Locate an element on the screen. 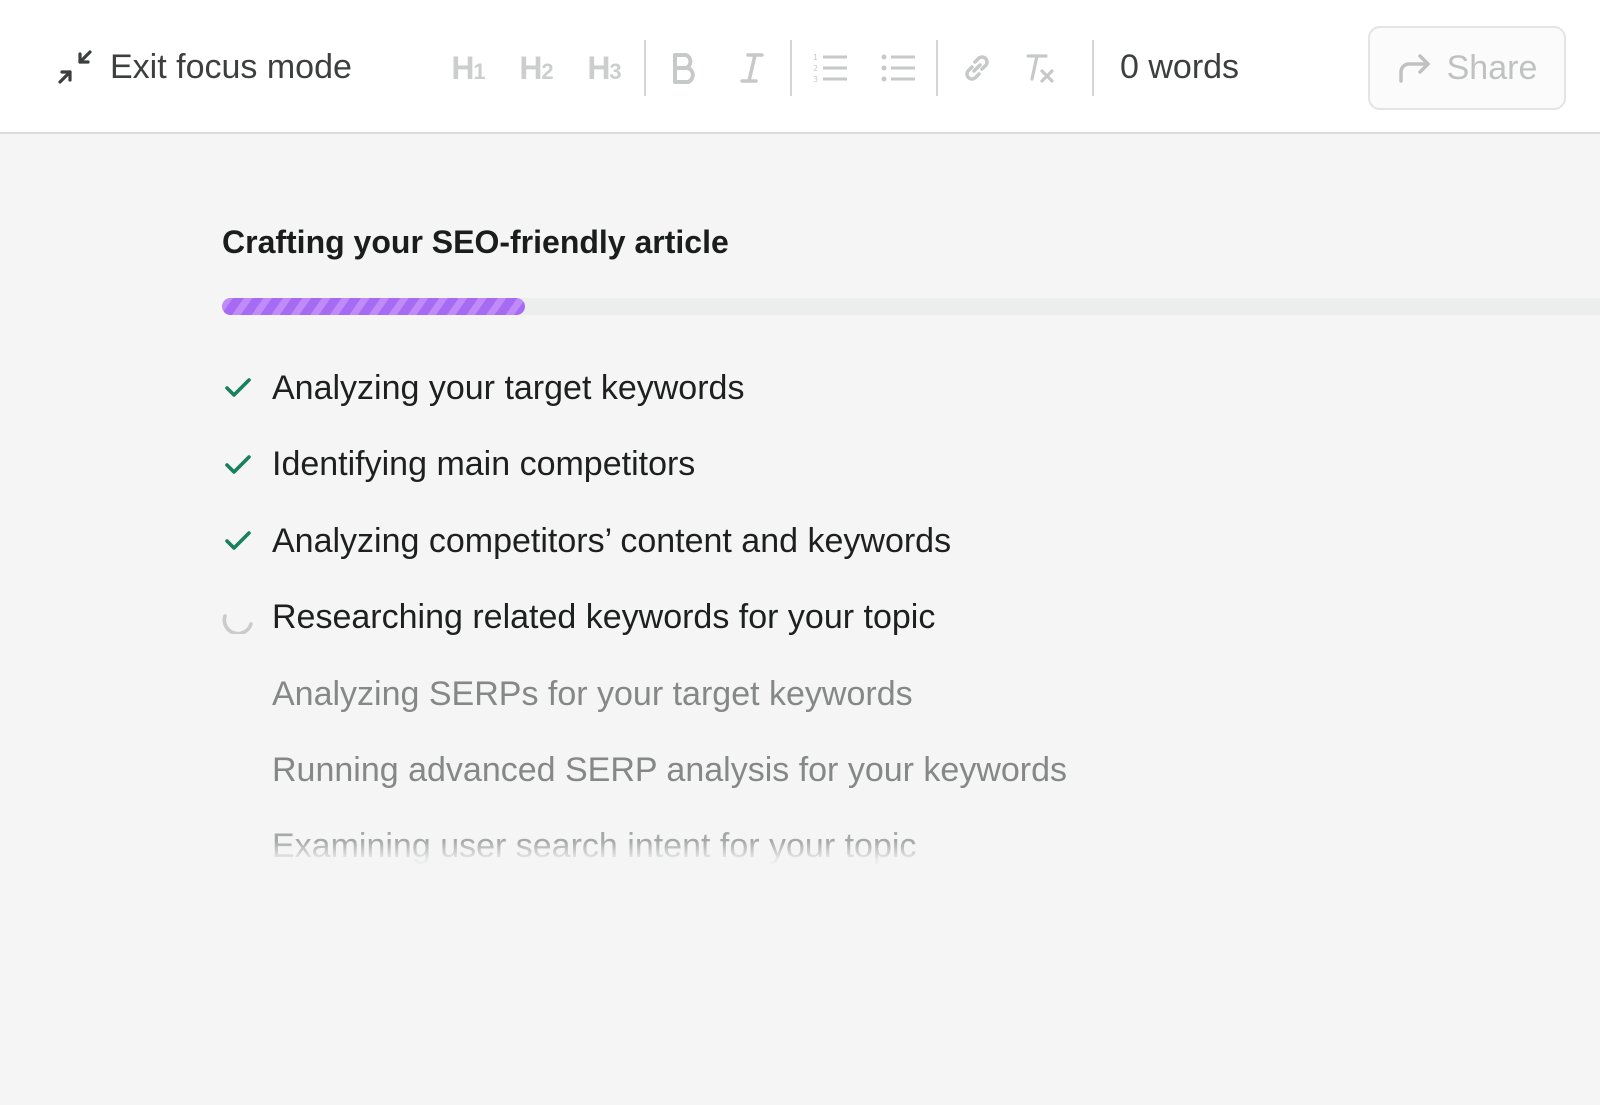 The width and height of the screenshot is (1600, 1105). step-item: Analyzing your target keywords is located at coordinates (911, 388).